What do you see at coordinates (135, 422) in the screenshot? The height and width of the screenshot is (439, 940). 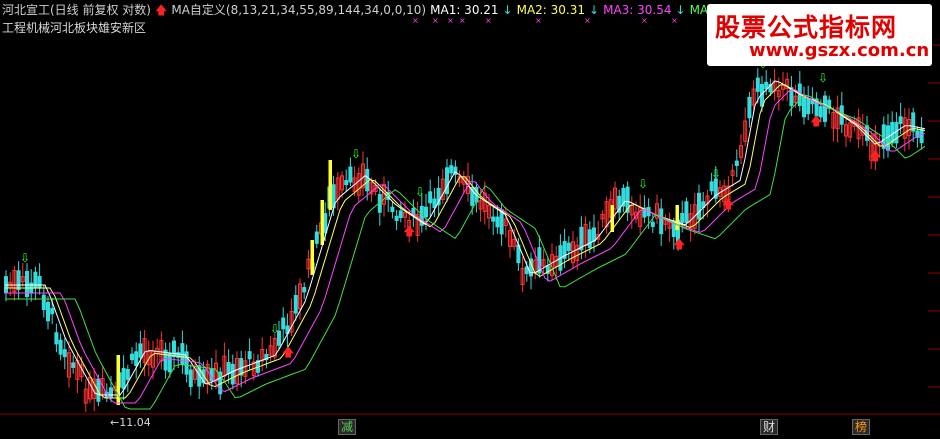 I see `low-price-value: 11.04` at bounding box center [135, 422].